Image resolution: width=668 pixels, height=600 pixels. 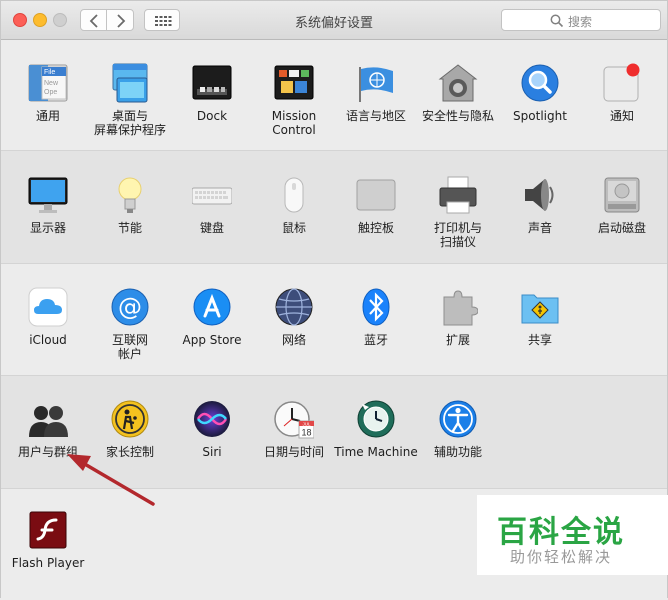 I want to click on mission-control-icon, so click(x=294, y=82).